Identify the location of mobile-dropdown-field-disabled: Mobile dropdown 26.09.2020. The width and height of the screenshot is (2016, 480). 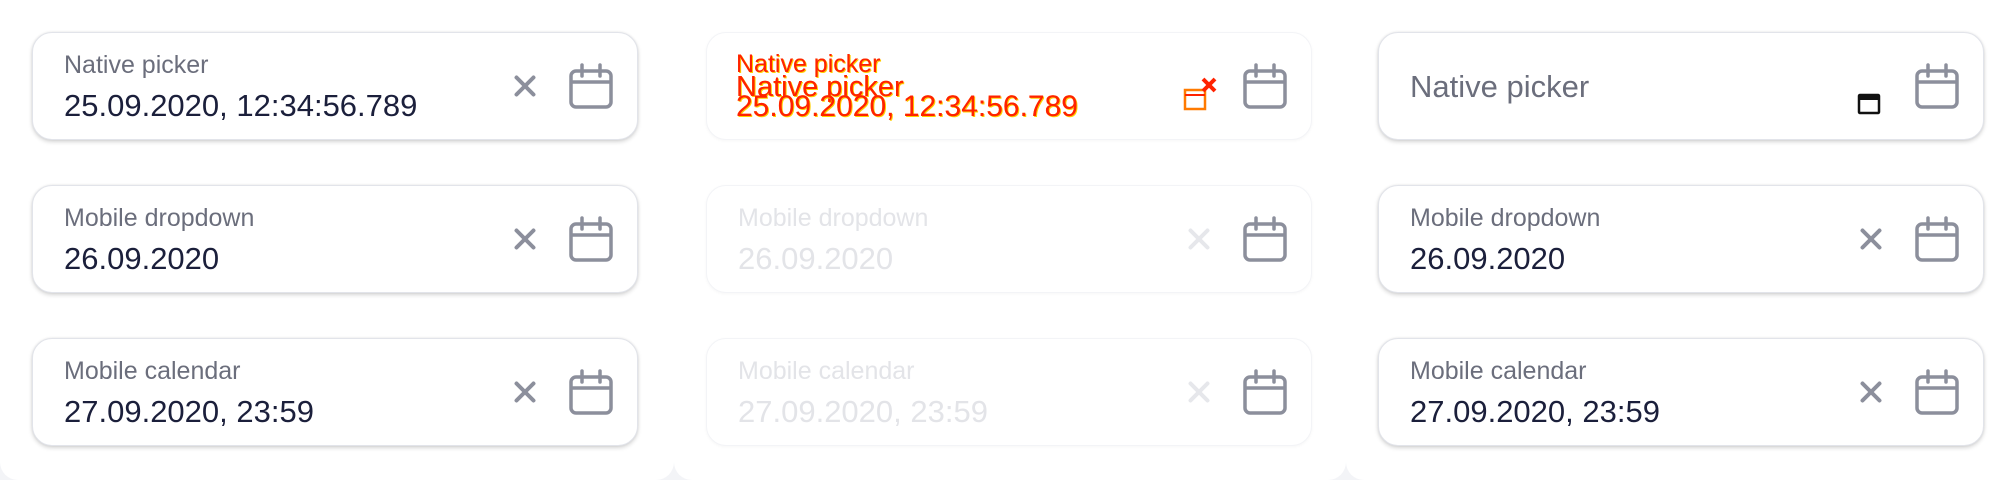
(1009, 239).